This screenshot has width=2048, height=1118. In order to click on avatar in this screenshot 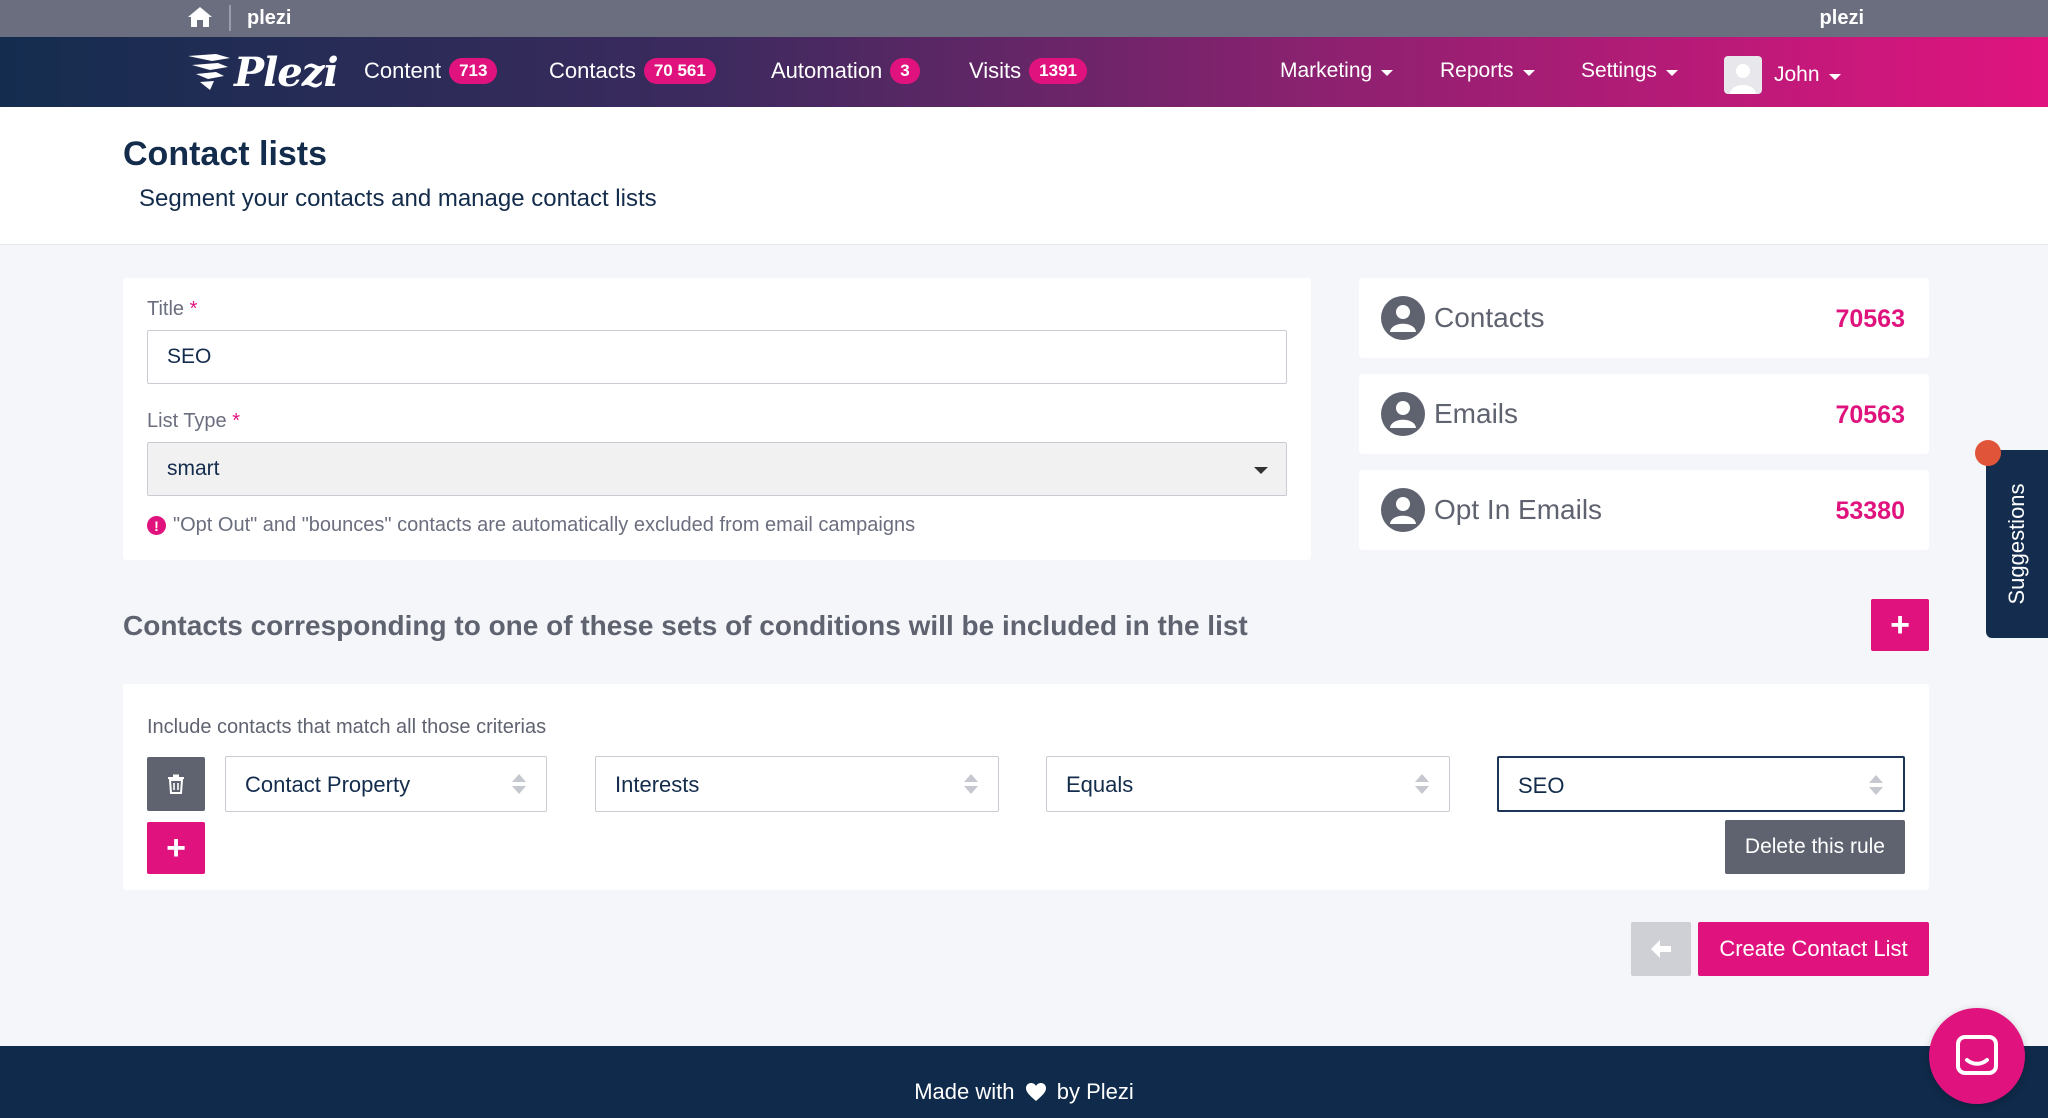, I will do `click(1743, 75)`.